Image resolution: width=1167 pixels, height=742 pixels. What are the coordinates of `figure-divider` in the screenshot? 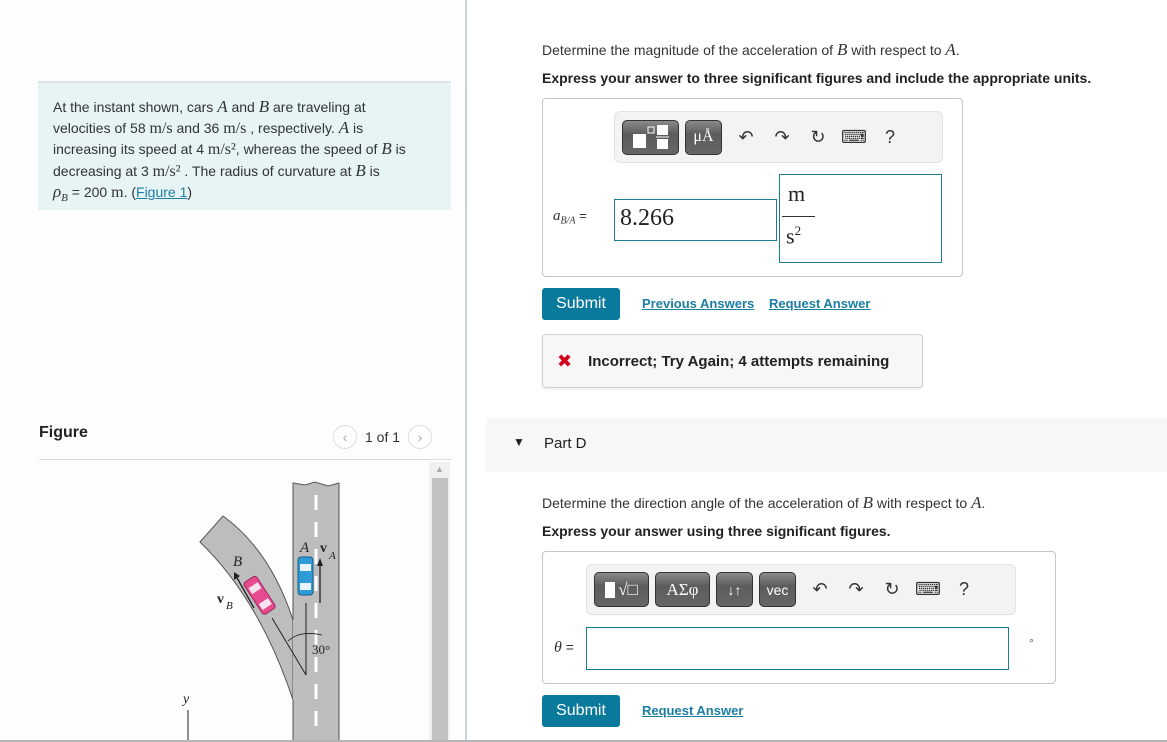 It's located at (245, 459).